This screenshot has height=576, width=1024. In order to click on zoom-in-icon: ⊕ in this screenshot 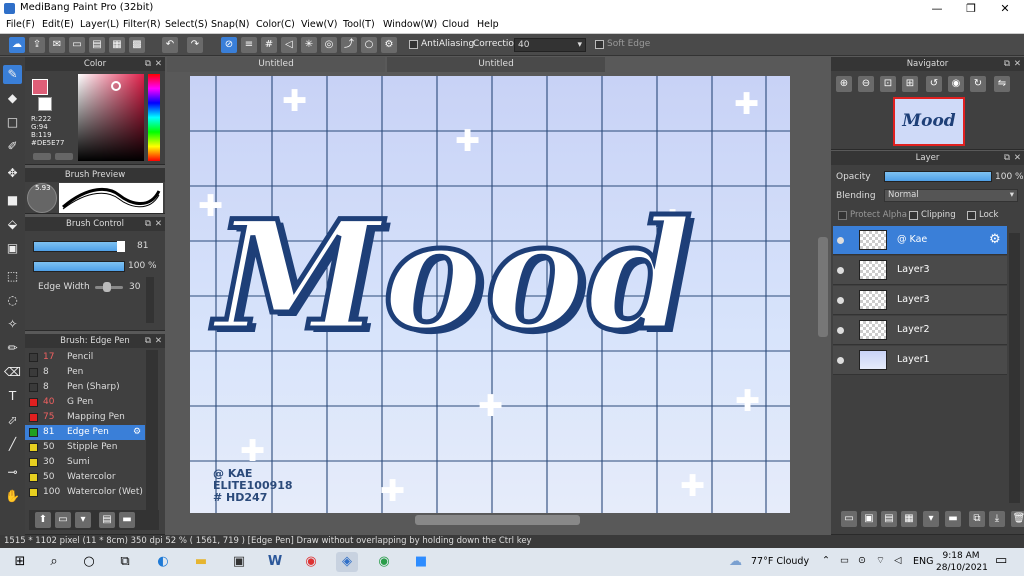, I will do `click(844, 84)`.